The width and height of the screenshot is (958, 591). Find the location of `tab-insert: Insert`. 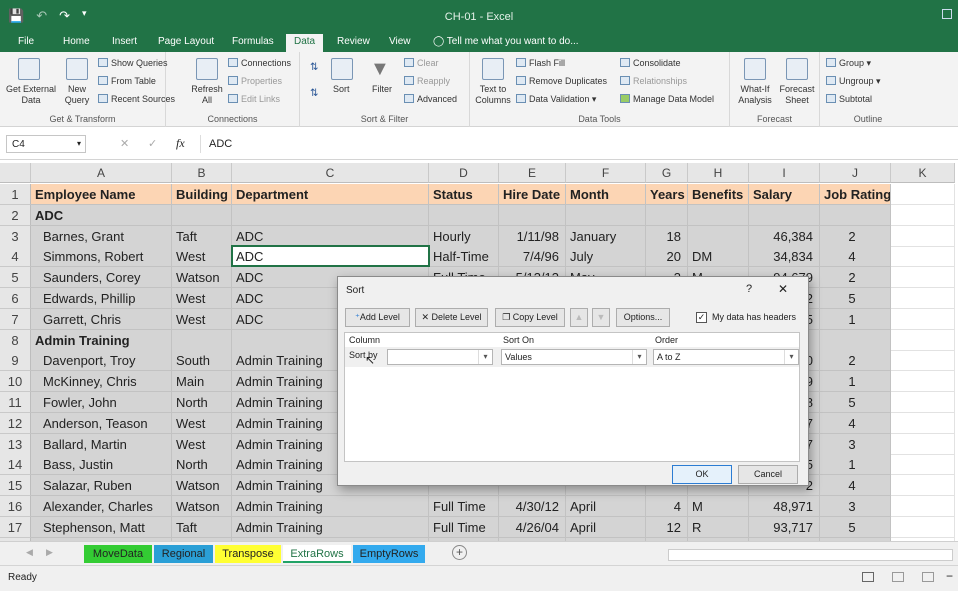

tab-insert: Insert is located at coordinates (124, 41).